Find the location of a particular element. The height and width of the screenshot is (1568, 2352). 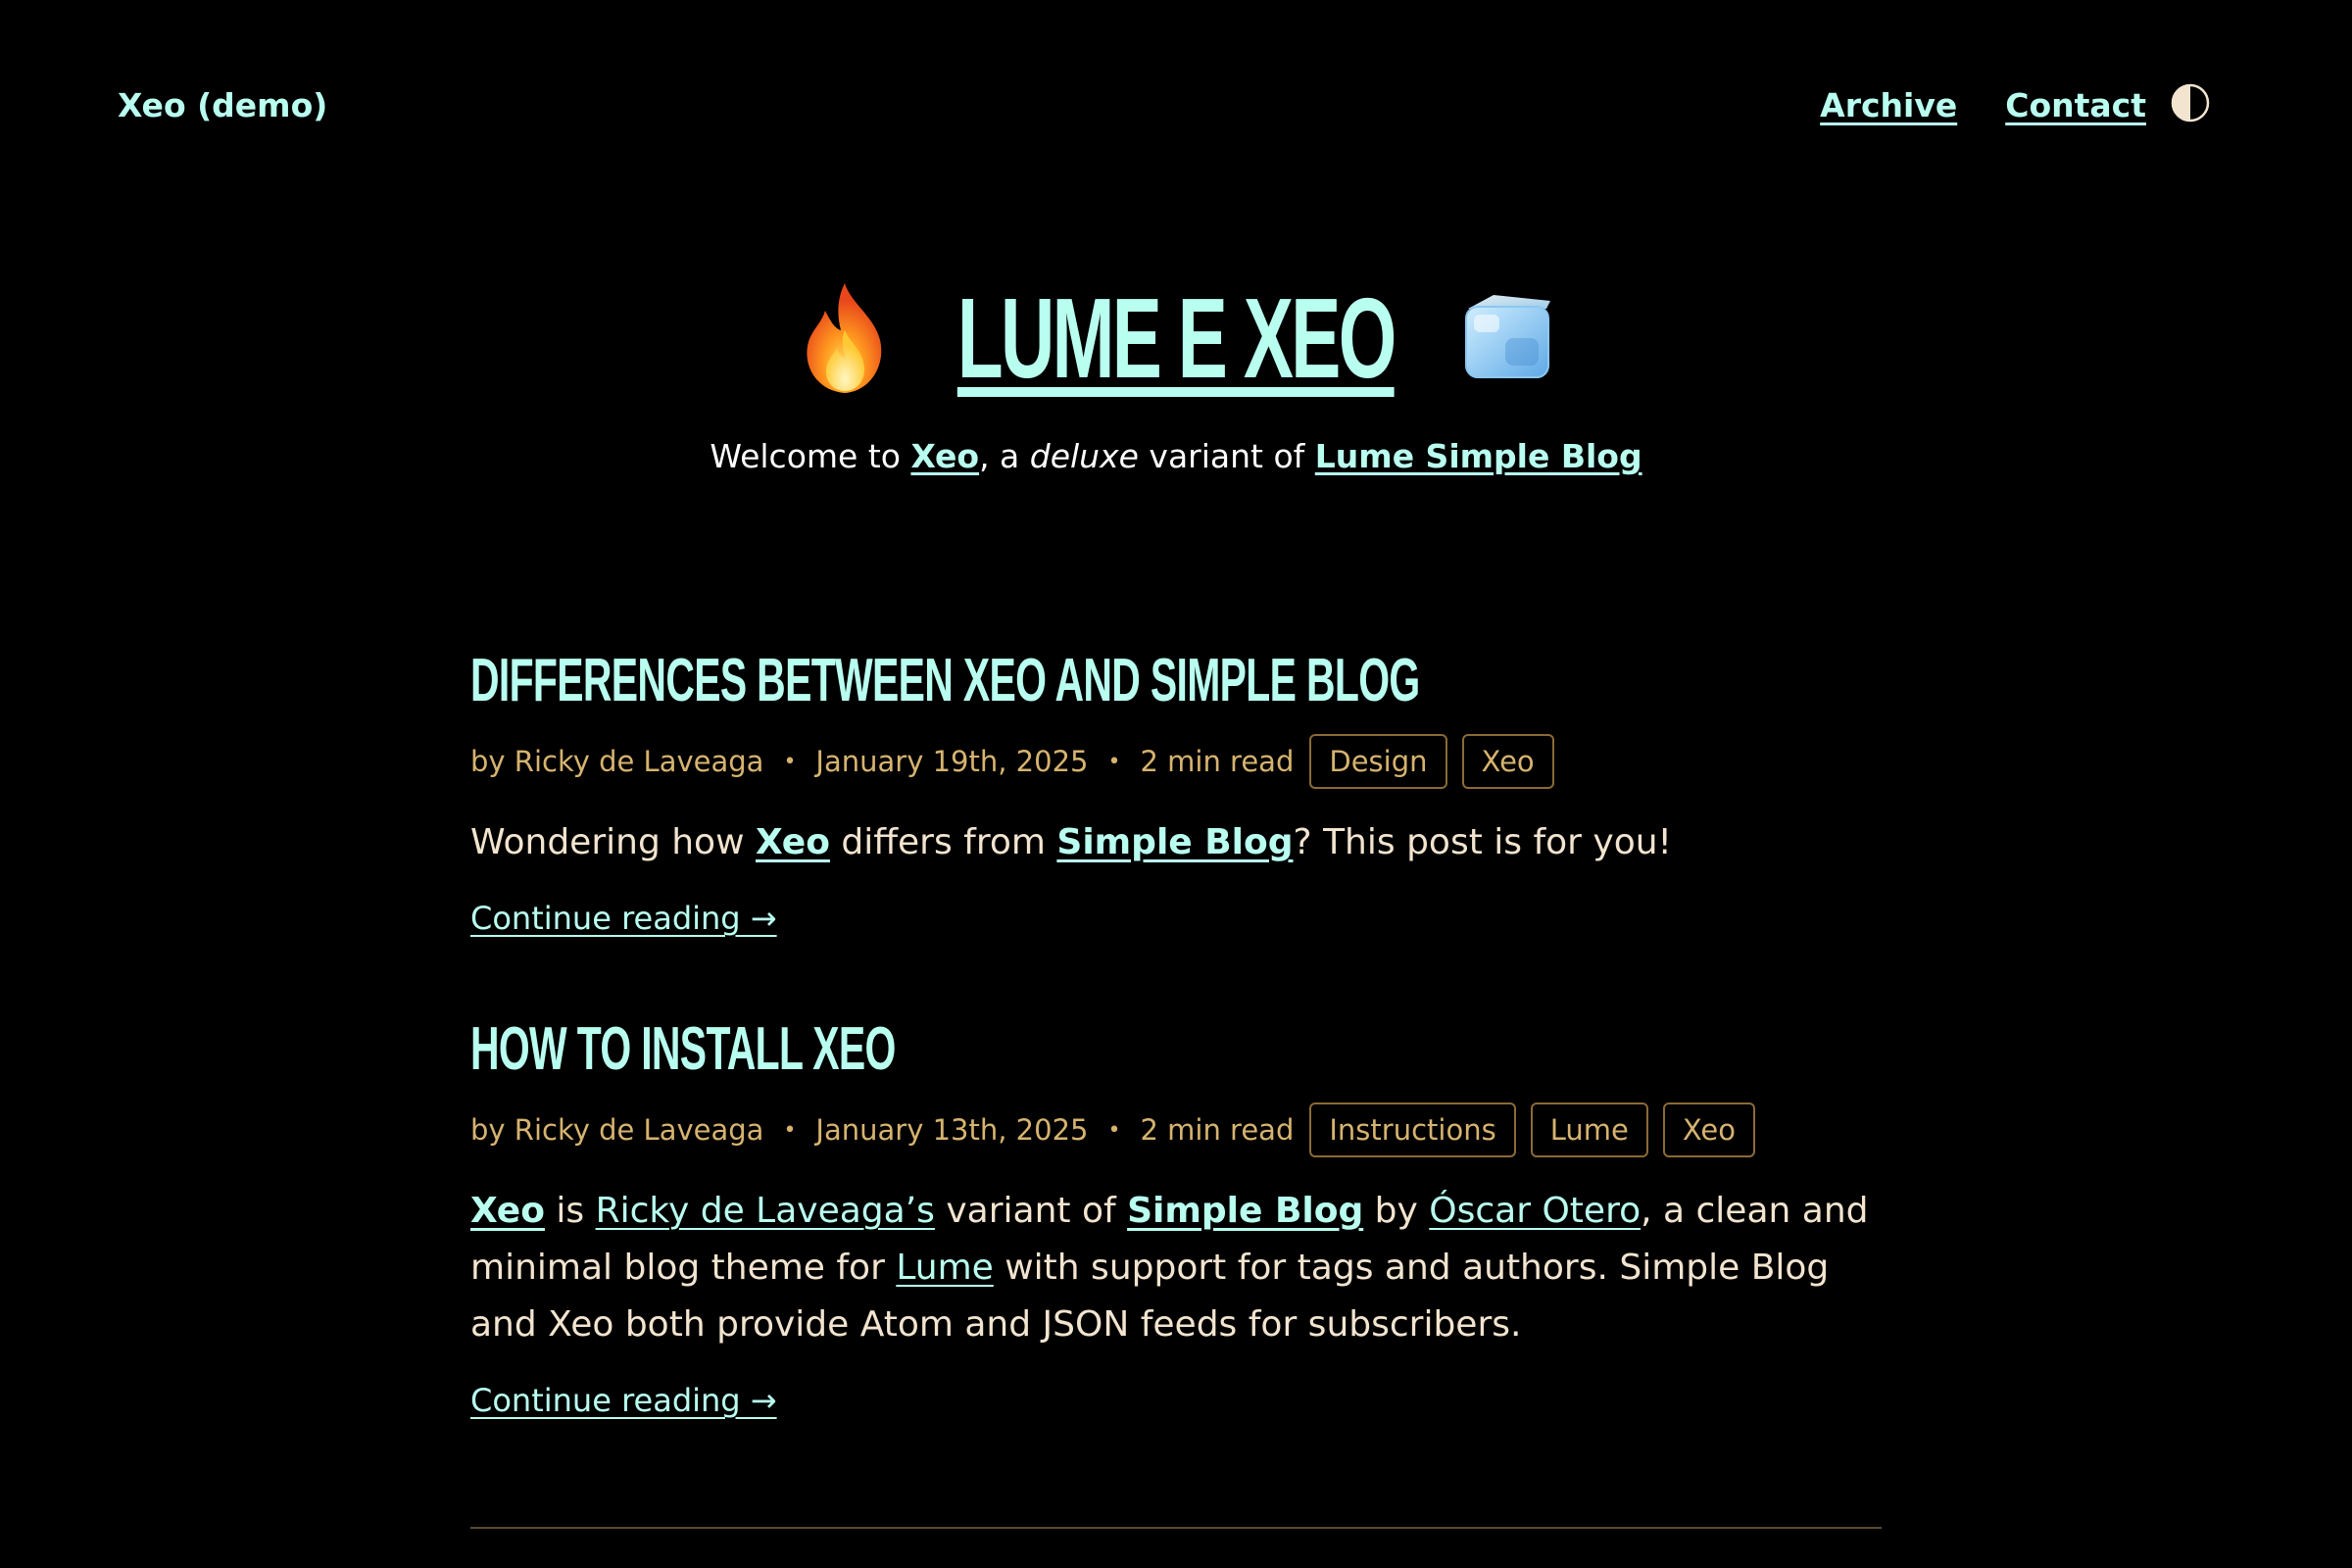

hero-title: LUME E XEO is located at coordinates (1175, 338).